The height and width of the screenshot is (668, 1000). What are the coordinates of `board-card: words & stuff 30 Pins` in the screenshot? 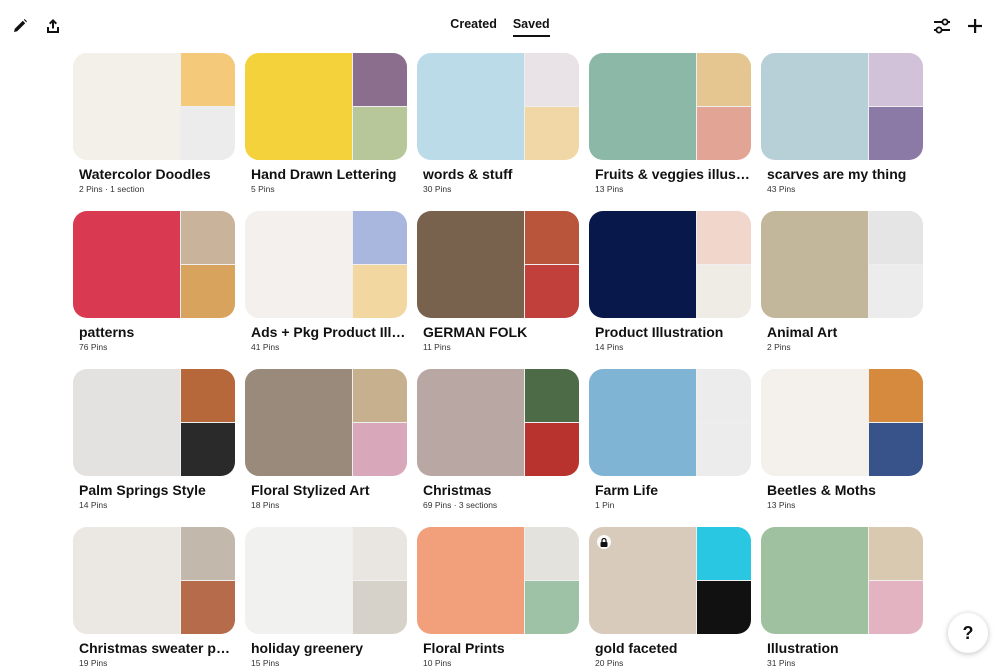 It's located at (498, 123).